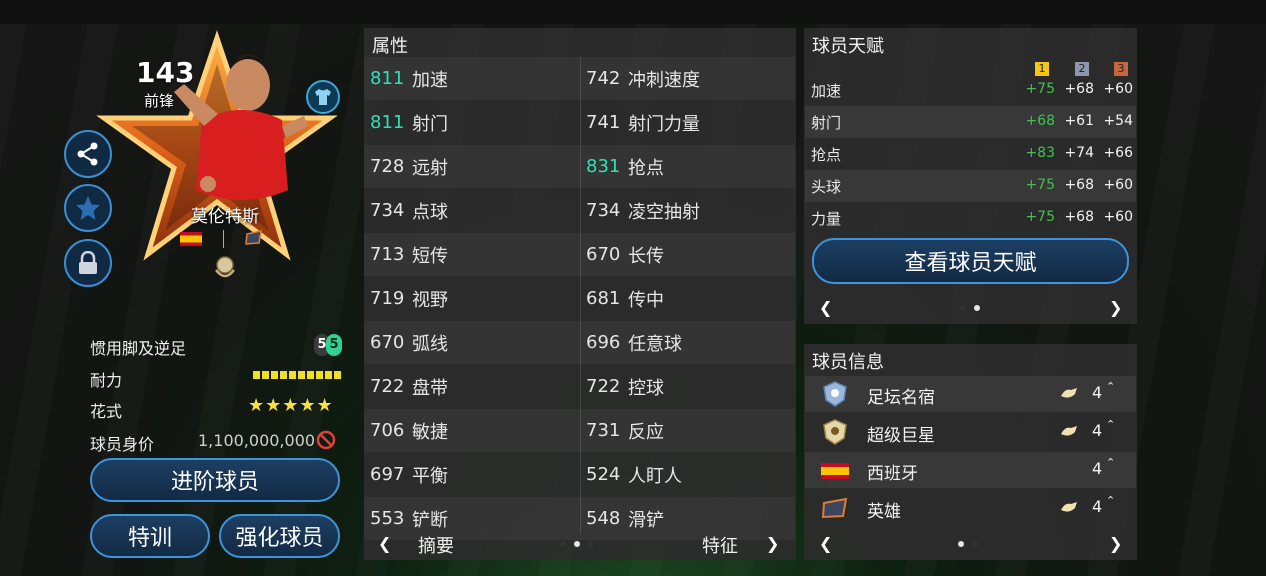 The height and width of the screenshot is (576, 1266). Describe the element at coordinates (664, 80) in the screenshot. I see `attribute-name: 冲刺速度` at that location.